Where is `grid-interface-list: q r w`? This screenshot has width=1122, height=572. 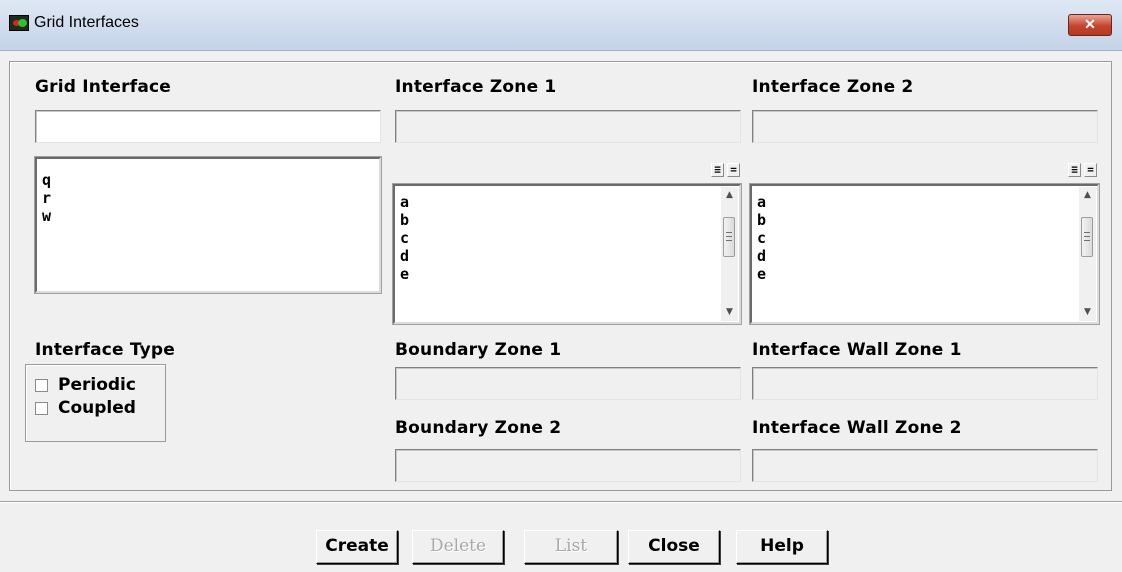
grid-interface-list: q r w is located at coordinates (208, 225).